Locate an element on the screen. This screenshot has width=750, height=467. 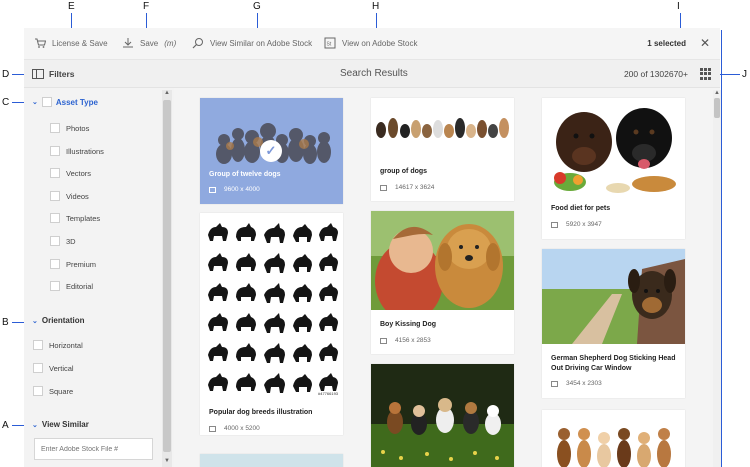
orientation-section: ⌄ Orientation is located at coordinates (58, 320).